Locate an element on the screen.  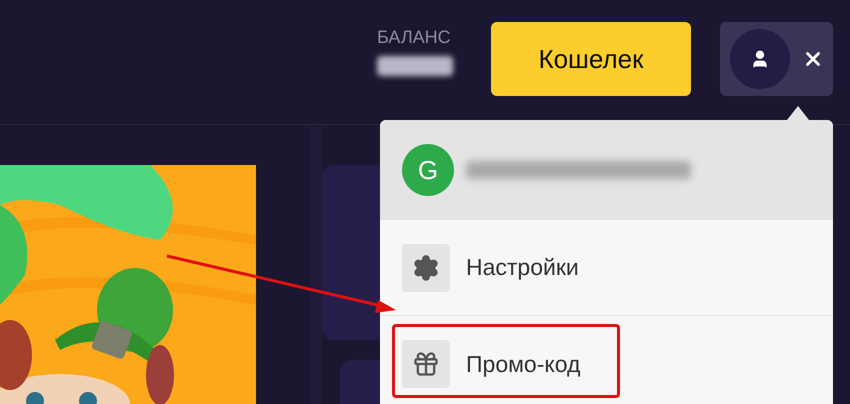
menu-item: Настройки is located at coordinates (490, 268).